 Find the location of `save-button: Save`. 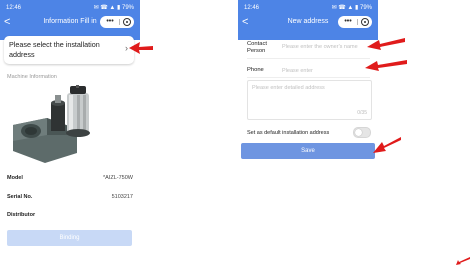

save-button: Save is located at coordinates (308, 151).